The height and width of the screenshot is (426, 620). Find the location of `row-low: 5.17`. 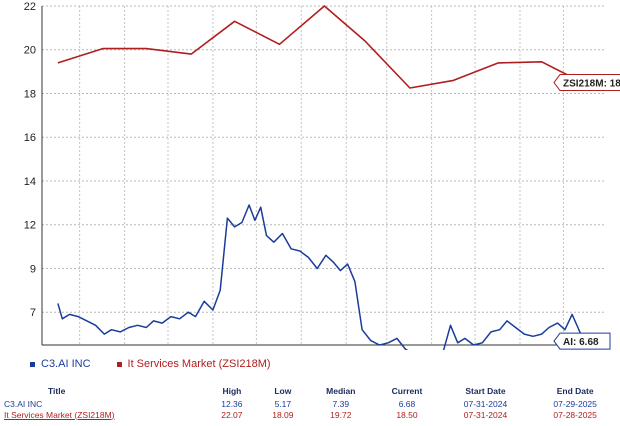

row-low: 5.17 is located at coordinates (283, 403).